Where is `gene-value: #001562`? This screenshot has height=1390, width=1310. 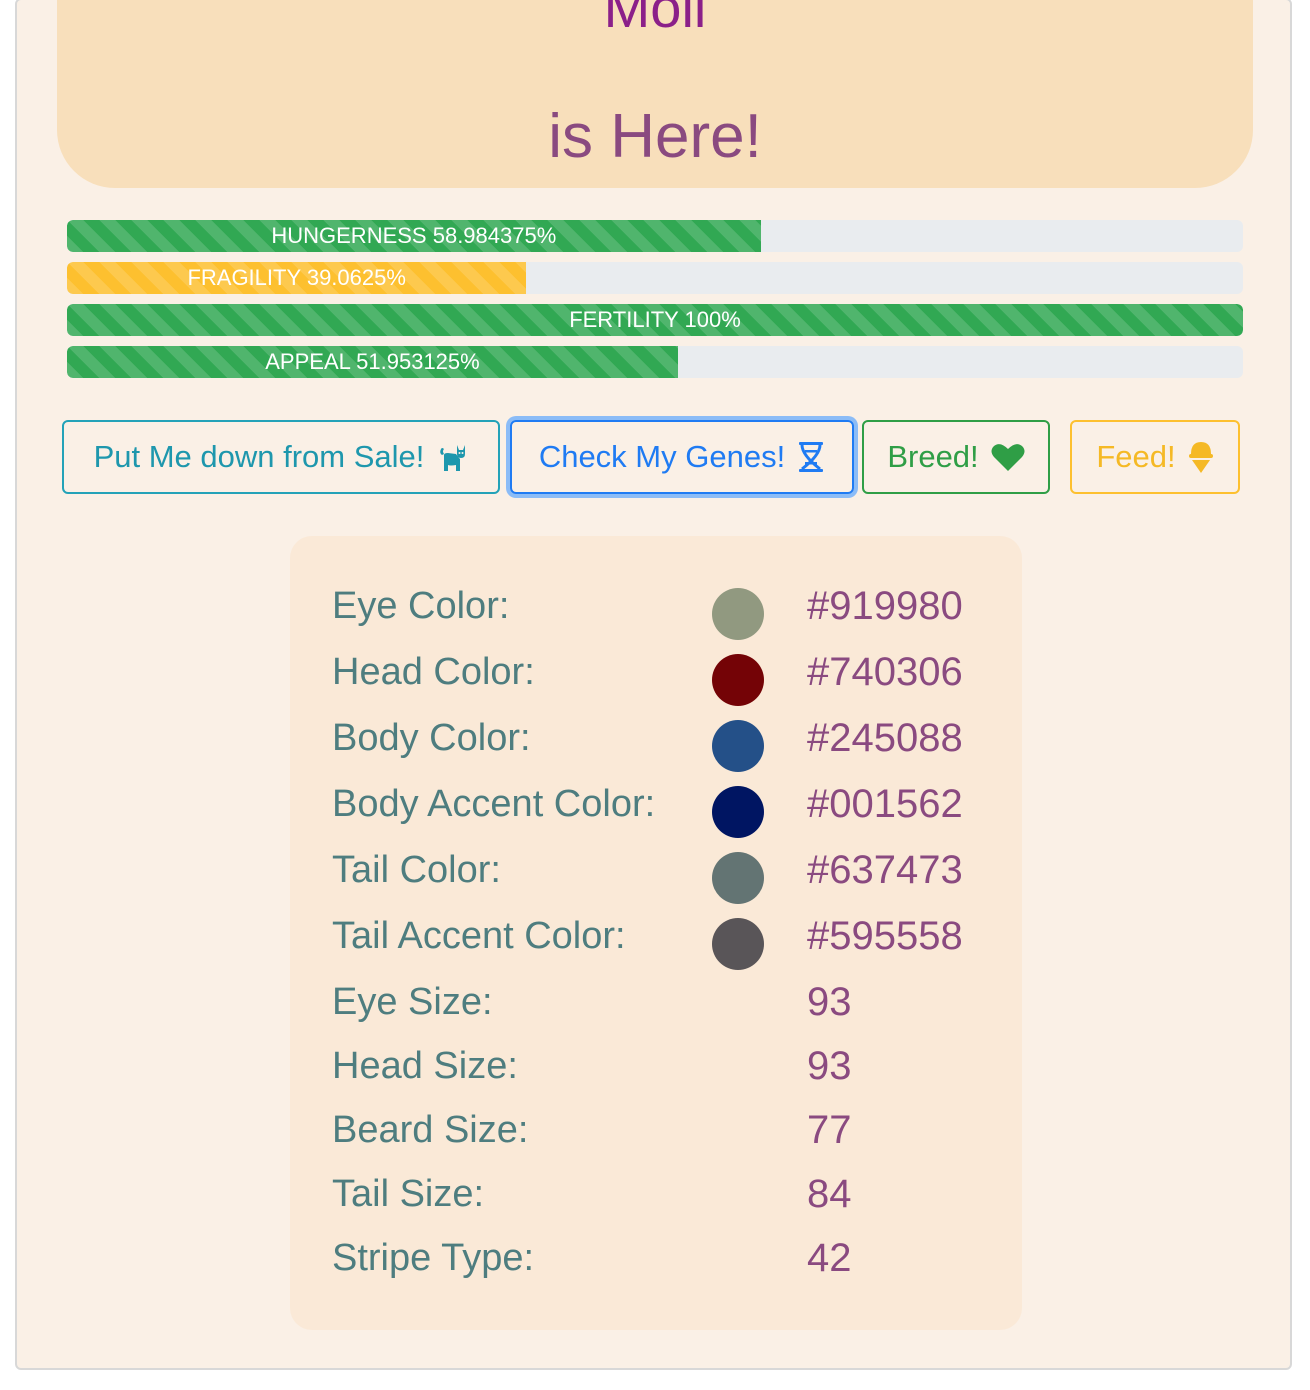 gene-value: #001562 is located at coordinates (885, 804).